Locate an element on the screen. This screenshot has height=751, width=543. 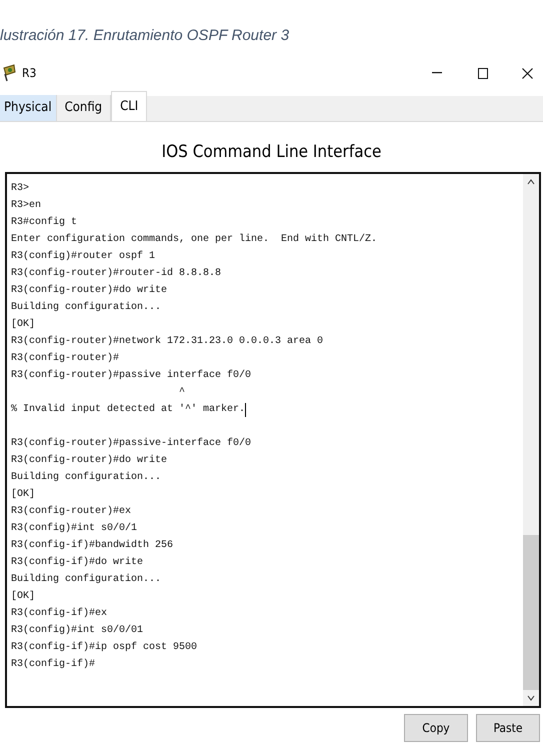
maximize-icon is located at coordinates (483, 73).